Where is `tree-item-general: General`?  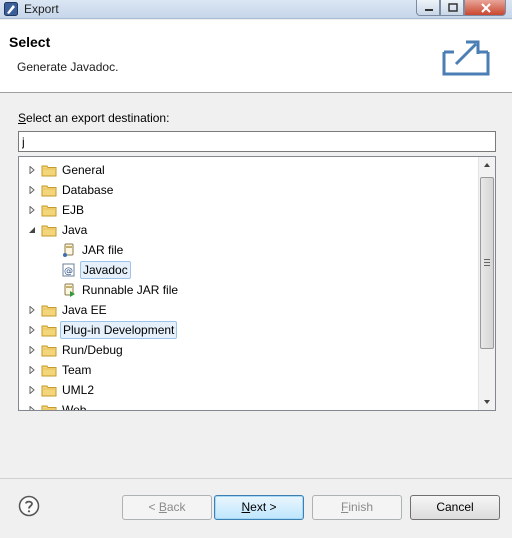 tree-item-general: General is located at coordinates (249, 170).